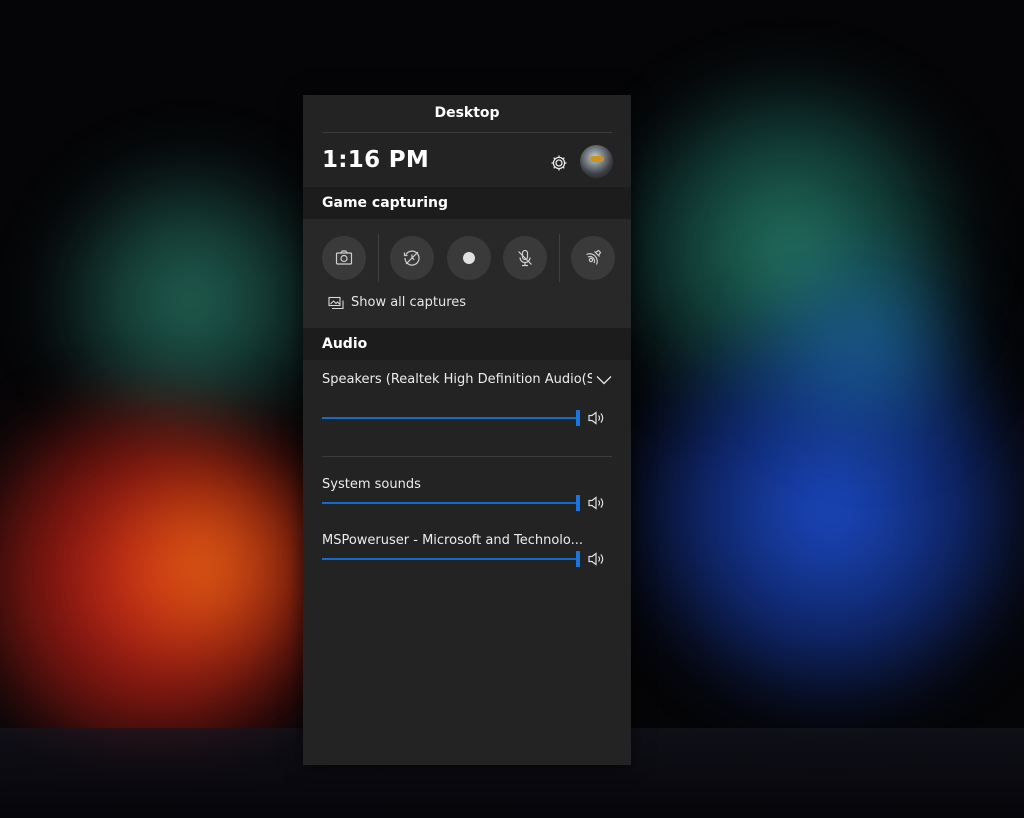 The height and width of the screenshot is (818, 1024). I want to click on record-dot-icon, so click(469, 258).